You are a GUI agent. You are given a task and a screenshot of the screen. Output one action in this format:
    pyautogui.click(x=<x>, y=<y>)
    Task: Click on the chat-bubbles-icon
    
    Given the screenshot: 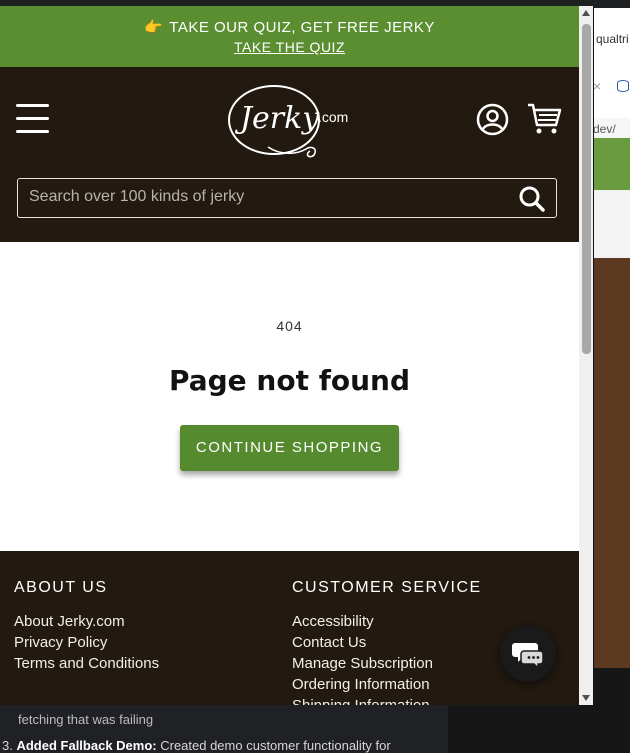 What is the action you would take?
    pyautogui.click(x=528, y=656)
    